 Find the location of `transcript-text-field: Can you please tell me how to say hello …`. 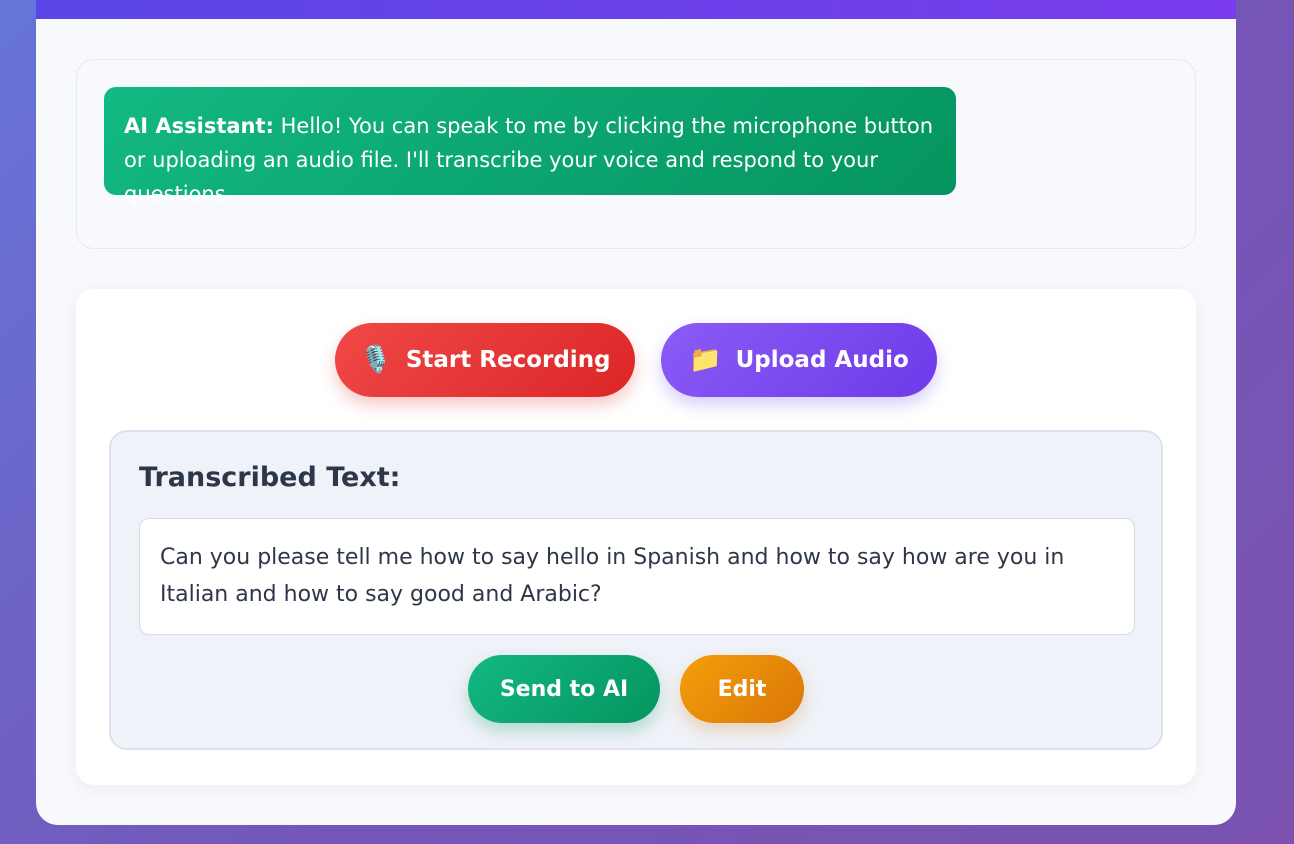

transcript-text-field: Can you please tell me how to say hello … is located at coordinates (637, 576).